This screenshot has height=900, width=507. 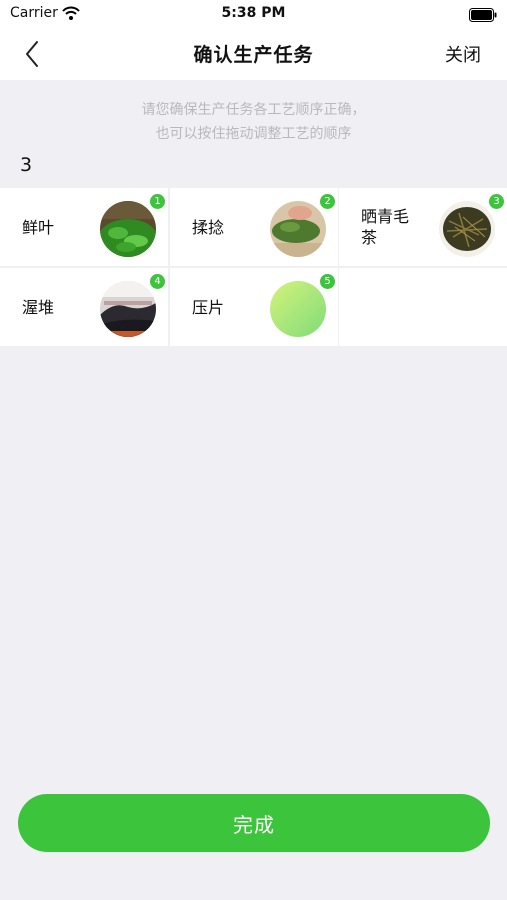 What do you see at coordinates (483, 16) in the screenshot?
I see `battery-icon` at bounding box center [483, 16].